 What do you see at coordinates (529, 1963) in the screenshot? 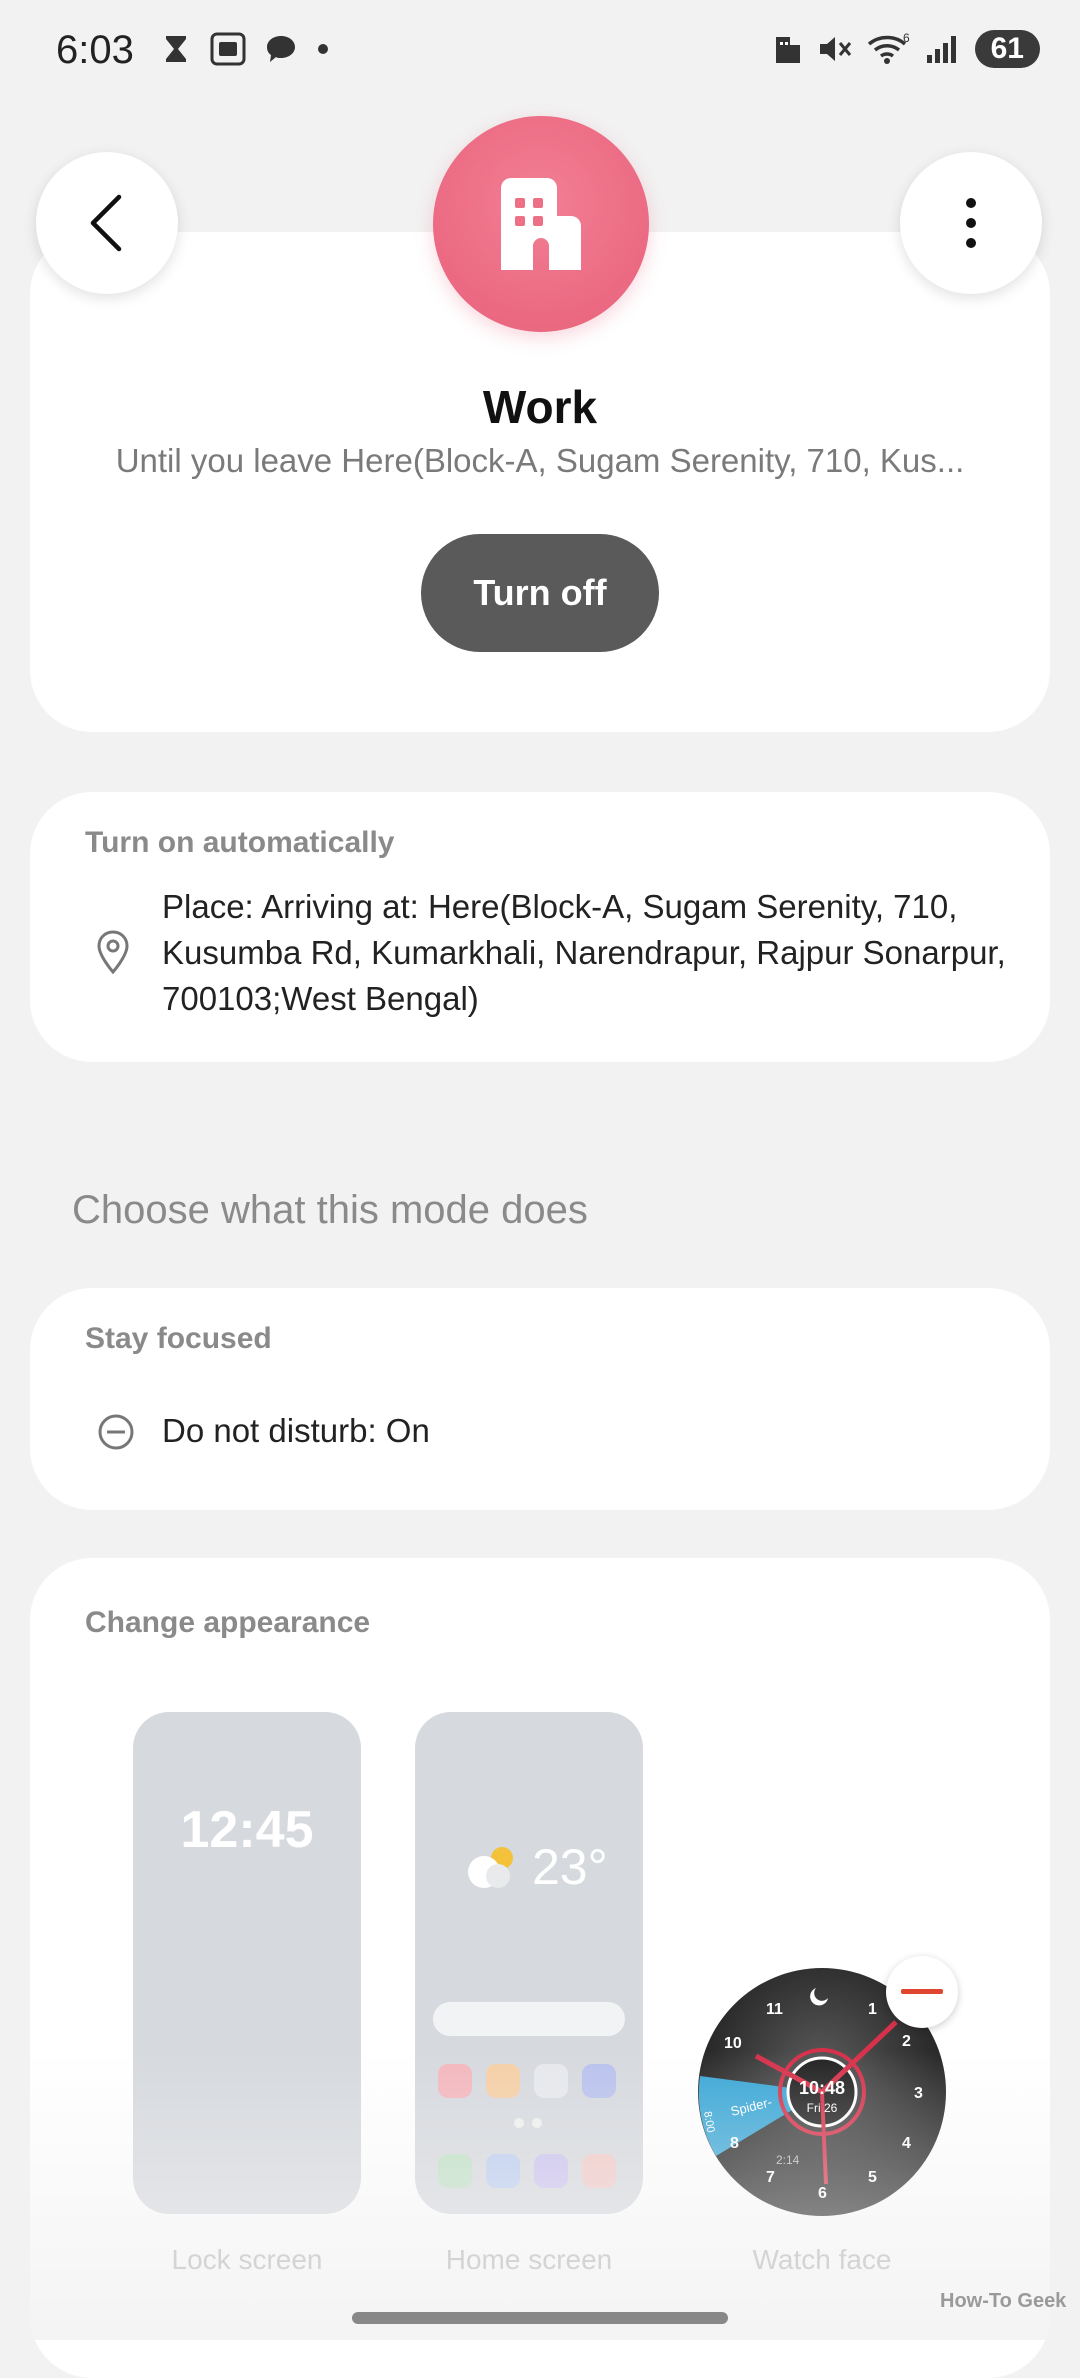
I see `home-screen-preview` at bounding box center [529, 1963].